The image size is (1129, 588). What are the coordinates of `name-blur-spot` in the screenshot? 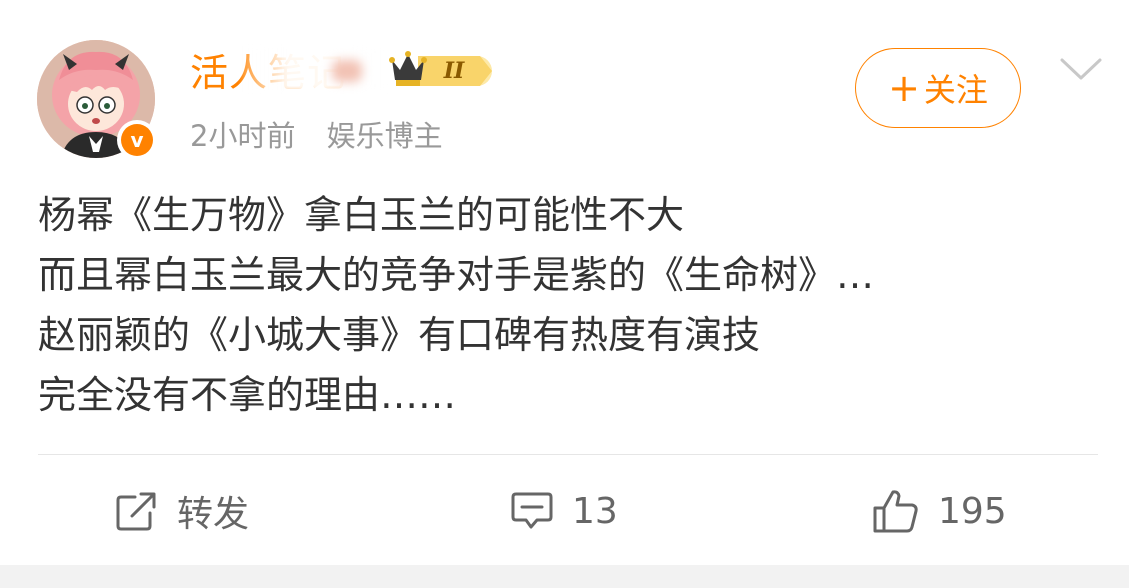 It's located at (347, 71).